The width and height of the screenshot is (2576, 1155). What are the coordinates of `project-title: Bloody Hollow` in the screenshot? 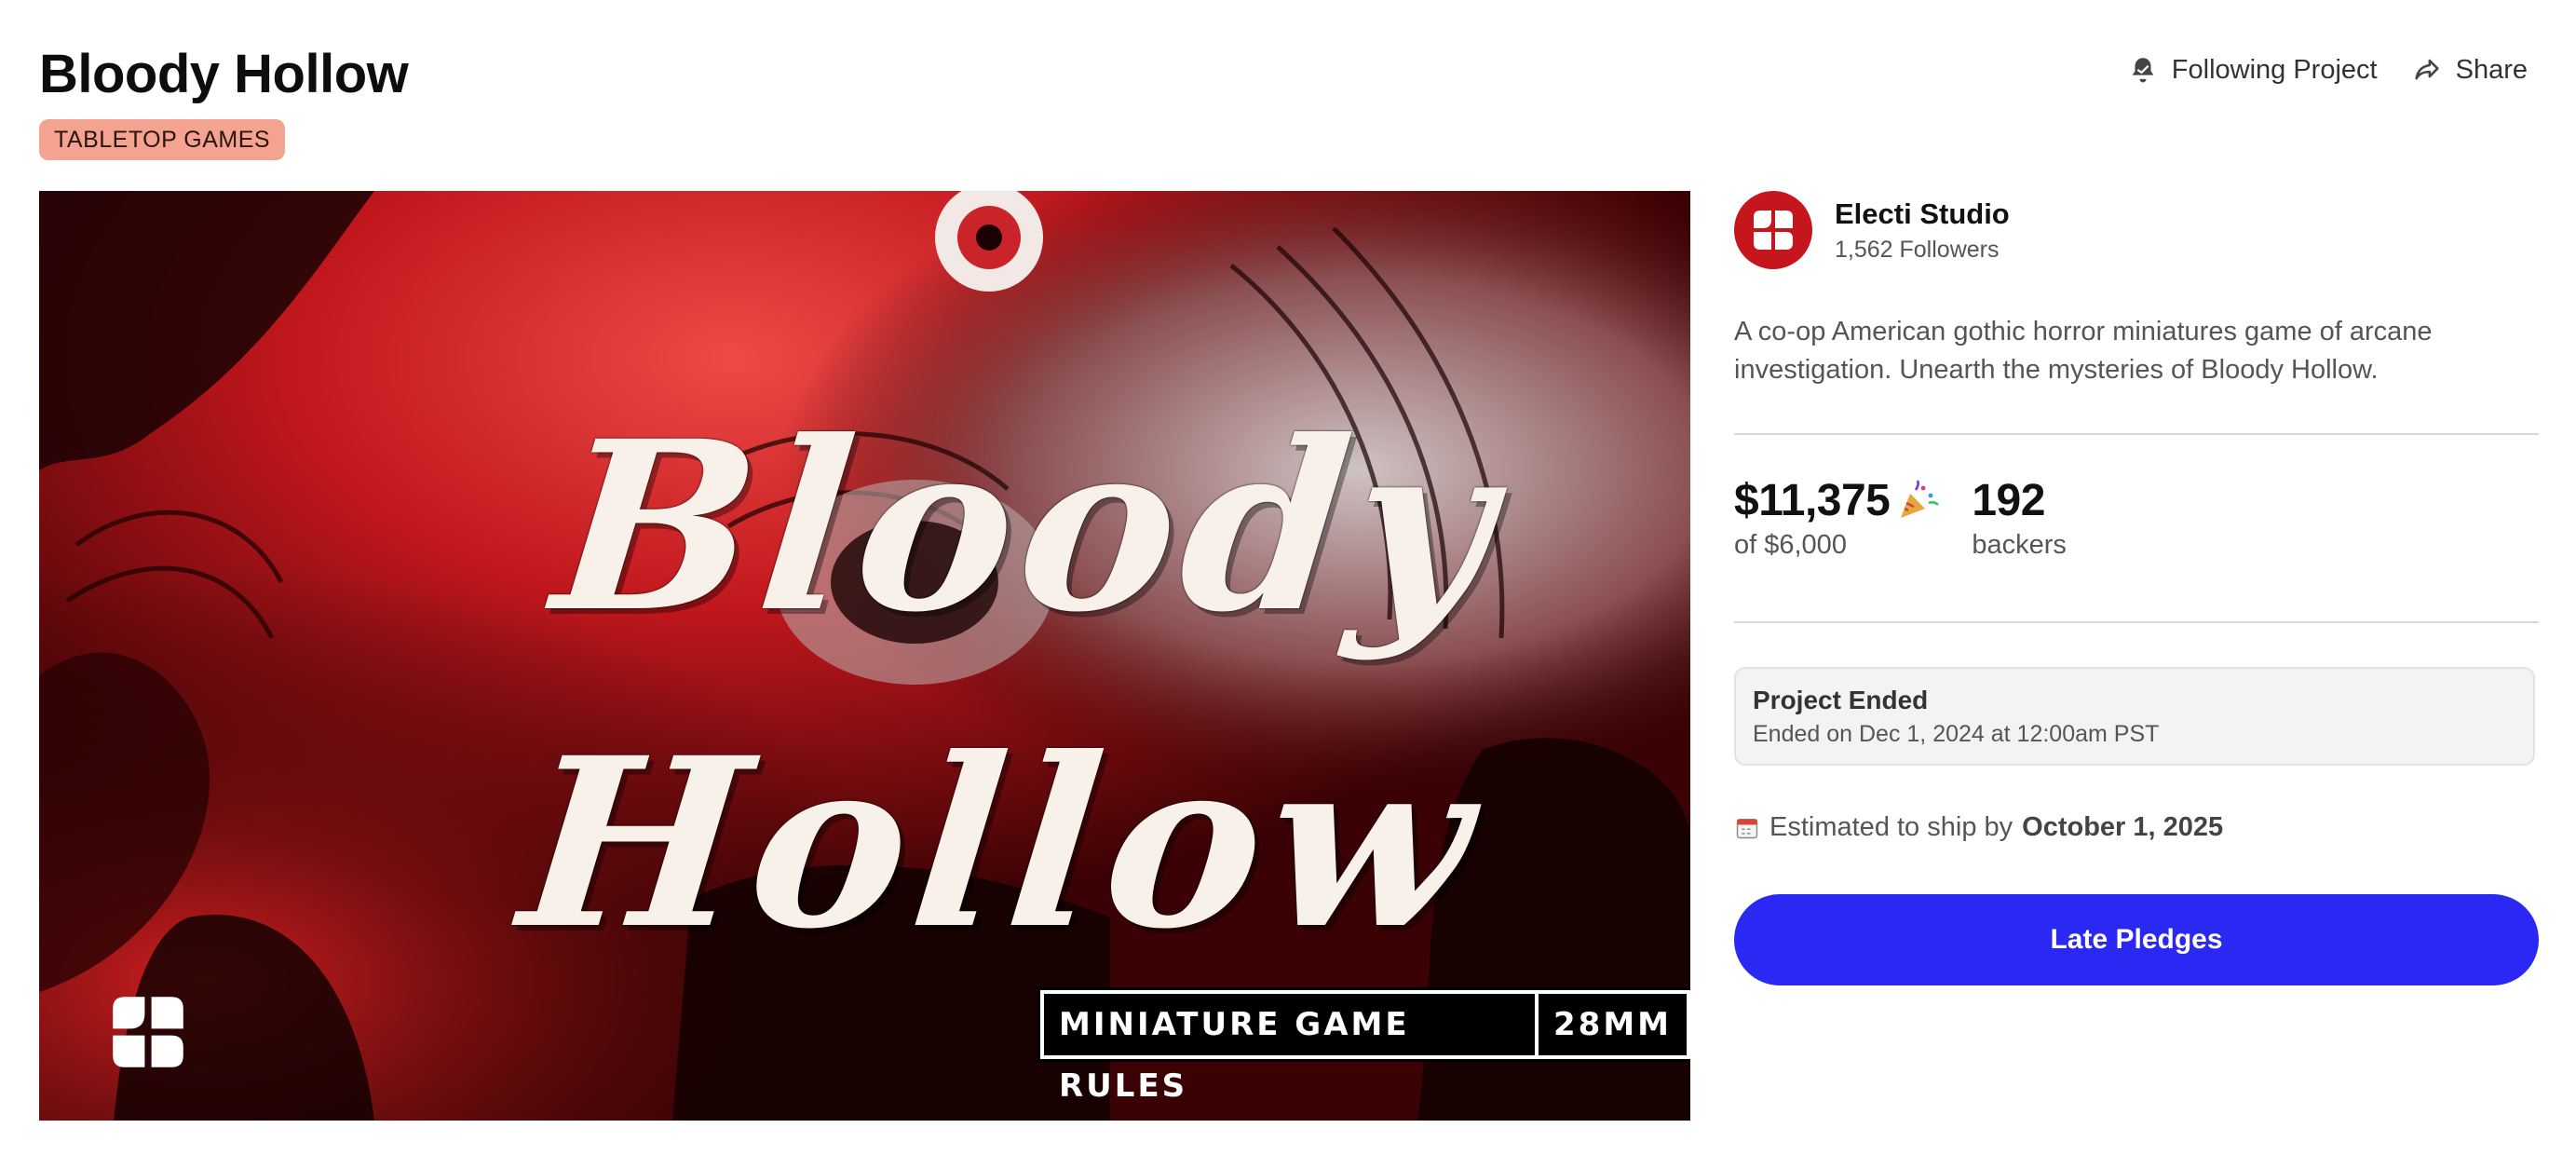 It's located at (224, 74).